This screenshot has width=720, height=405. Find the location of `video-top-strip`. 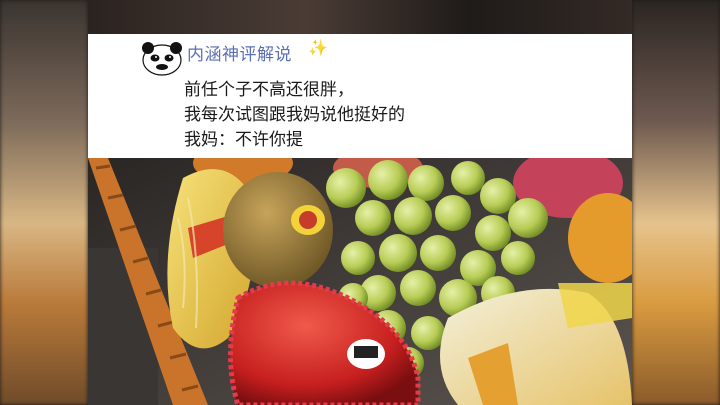

video-top-strip is located at coordinates (360, 17).